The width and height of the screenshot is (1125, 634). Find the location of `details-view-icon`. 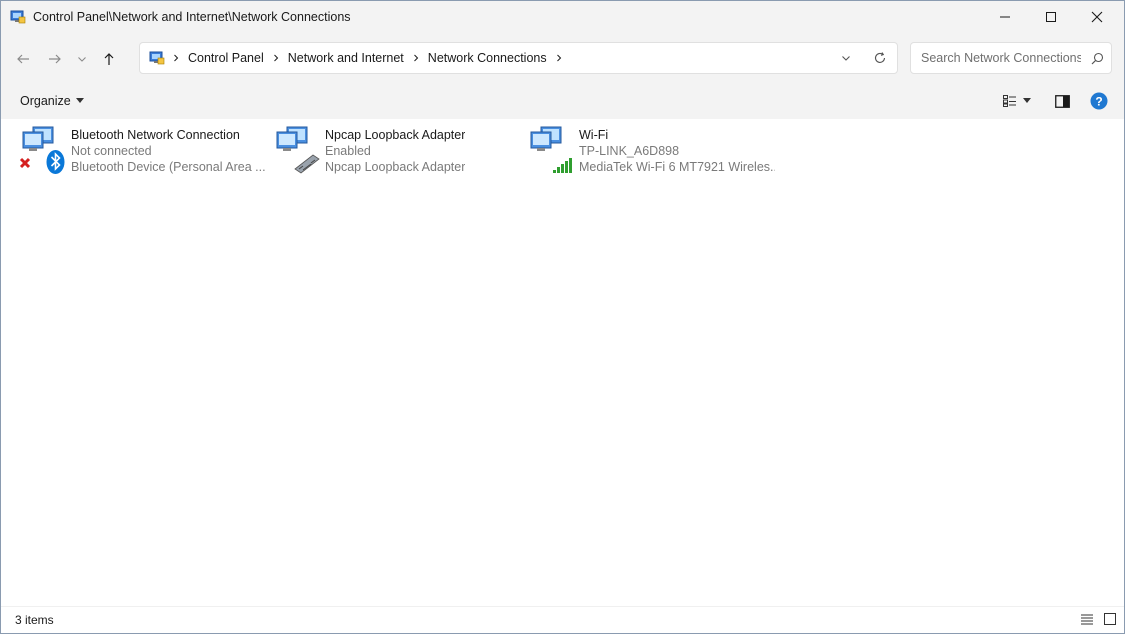

details-view-icon is located at coordinates (1087, 619).